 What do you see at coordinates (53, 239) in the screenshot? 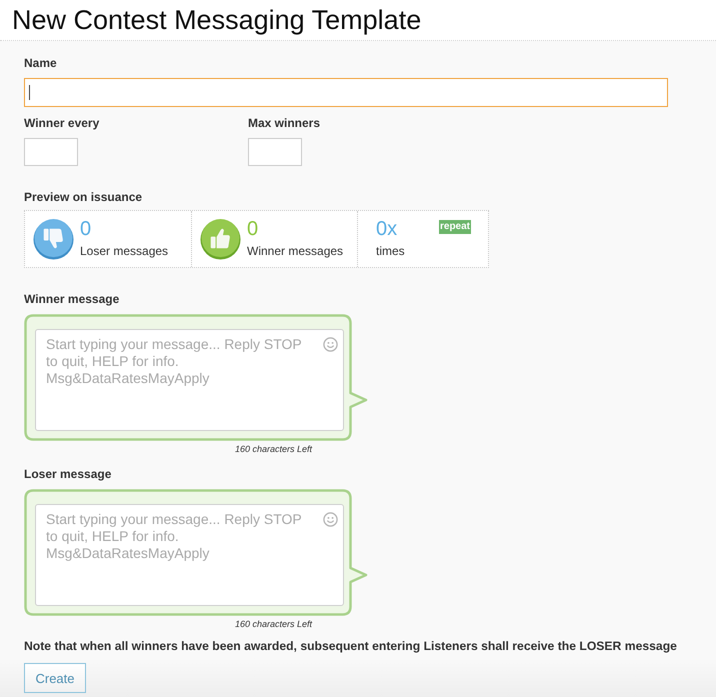
I see `thumbs-down-icon` at bounding box center [53, 239].